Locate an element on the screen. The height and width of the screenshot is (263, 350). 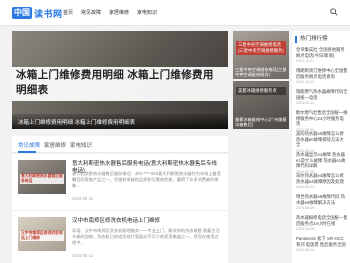
thumb-overlay-text: 美菱冰箱维修服务点 is located at coordinates (261, 91).